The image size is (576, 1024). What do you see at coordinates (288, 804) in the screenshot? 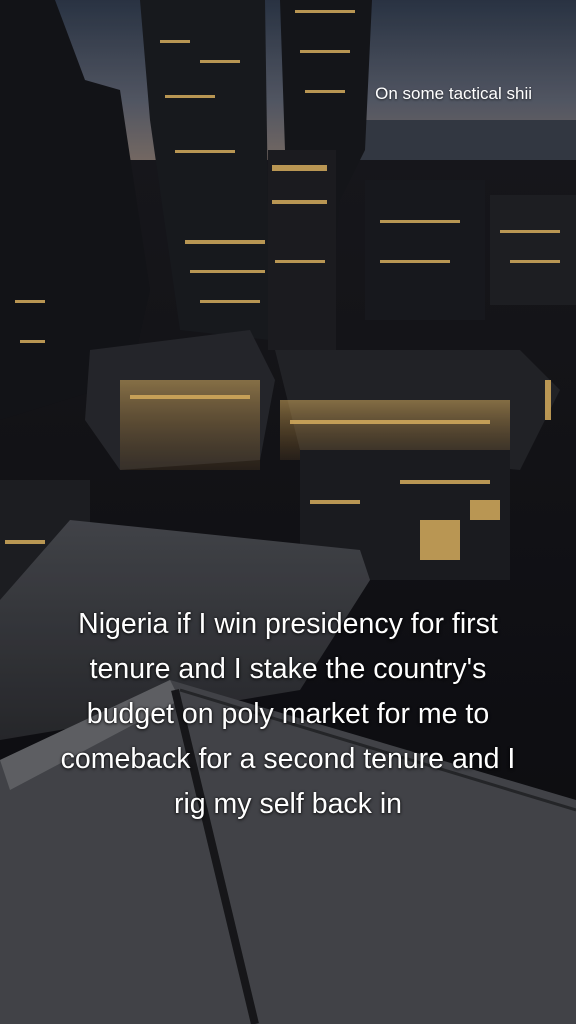
I see `caption-line: rig my self back in` at bounding box center [288, 804].